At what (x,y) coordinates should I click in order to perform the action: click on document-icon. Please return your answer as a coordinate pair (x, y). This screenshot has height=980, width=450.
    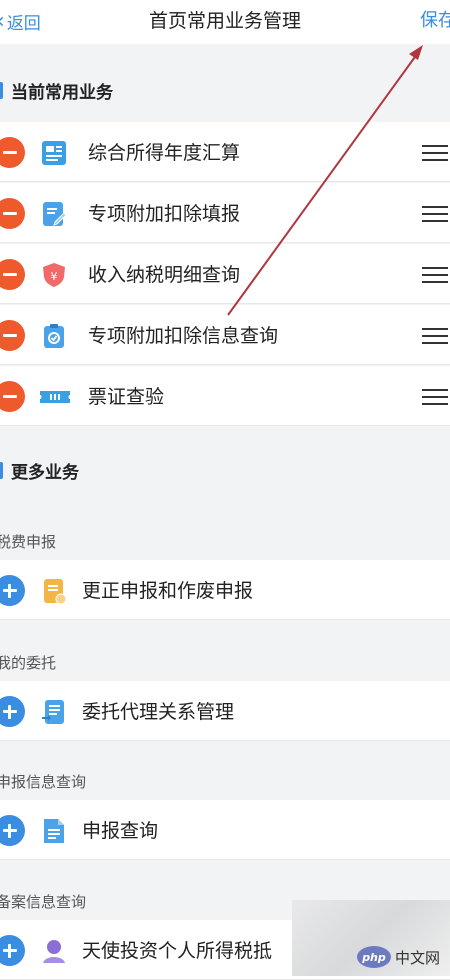
    Looking at the image, I should click on (54, 831).